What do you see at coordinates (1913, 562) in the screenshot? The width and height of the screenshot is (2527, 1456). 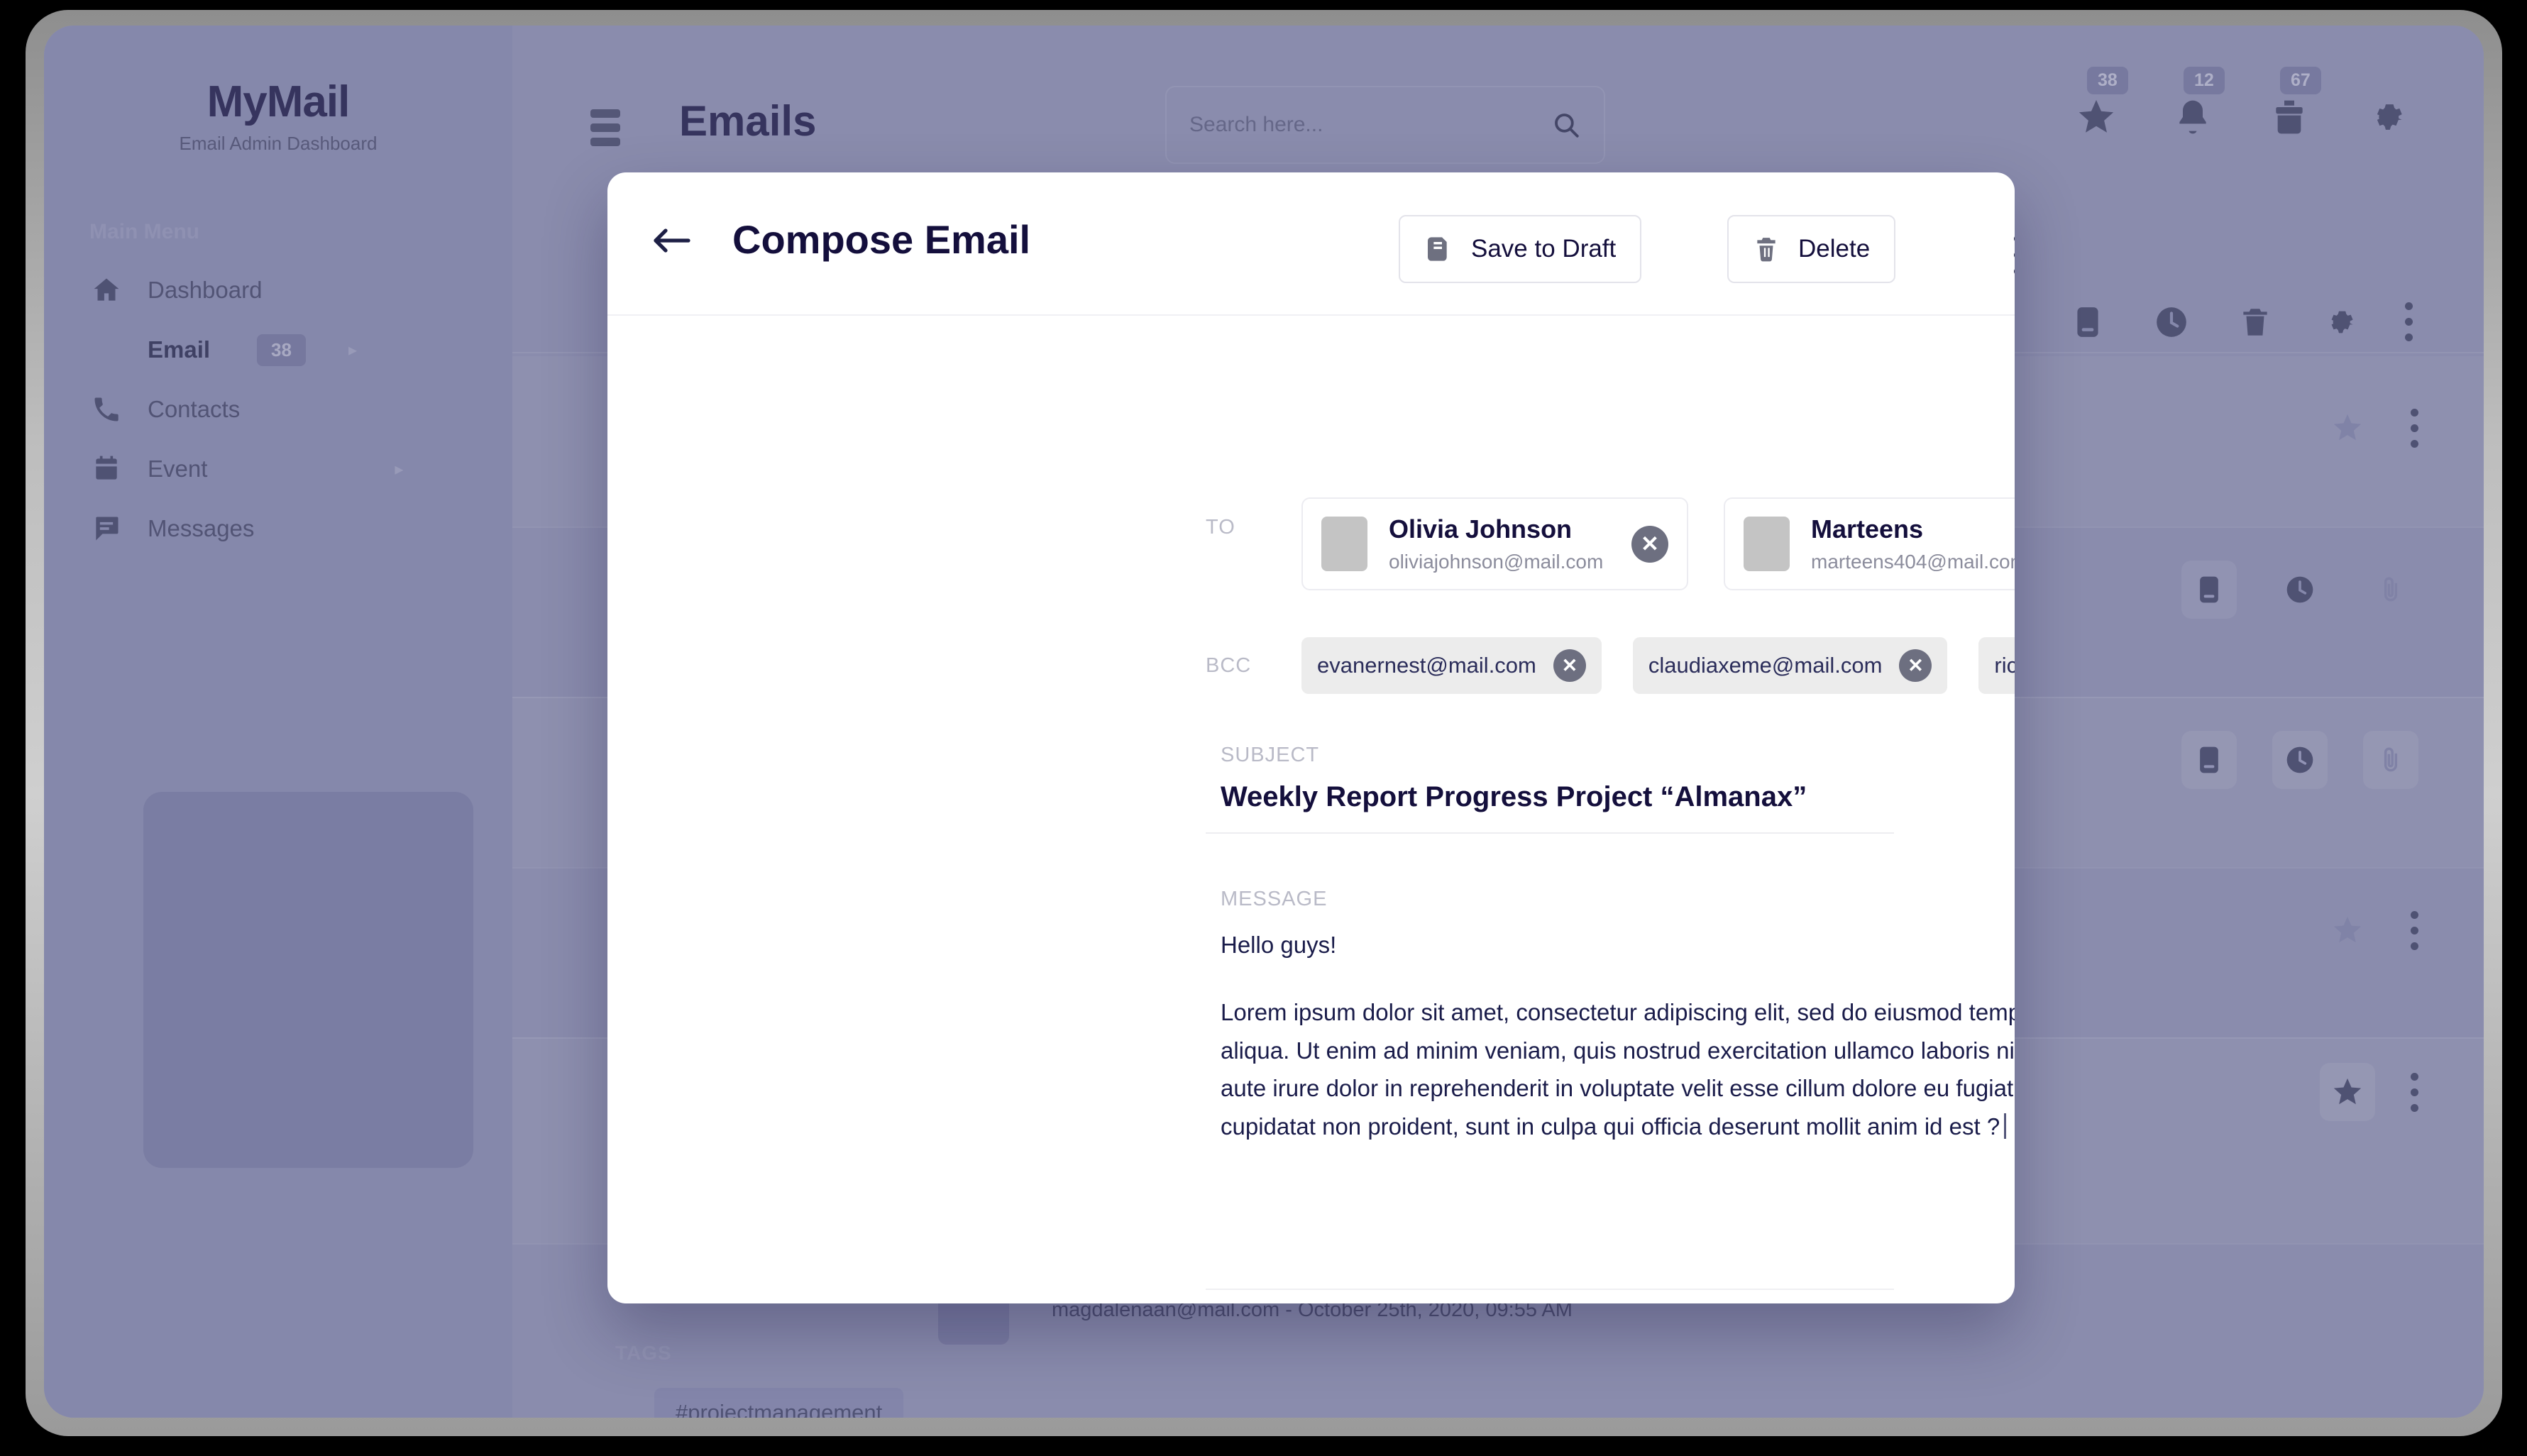 I see `recipient-email: marteens404@mail.com` at bounding box center [1913, 562].